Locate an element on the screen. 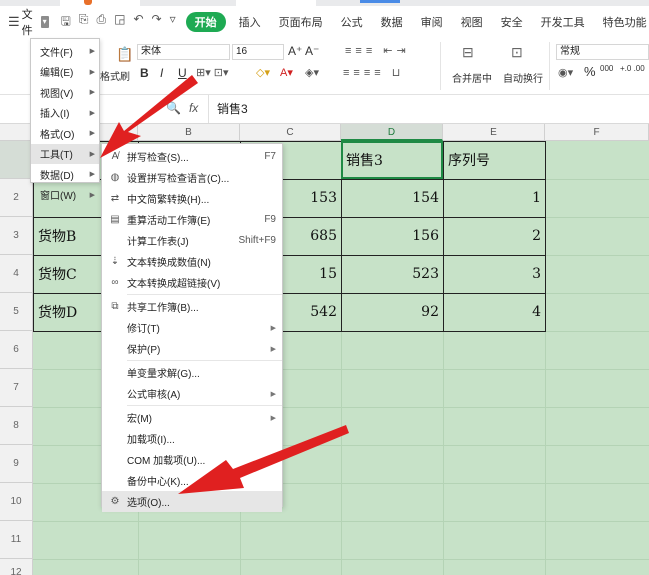 The width and height of the screenshot is (649, 575). merge-center-label: 合并居中 is located at coordinates (472, 77).